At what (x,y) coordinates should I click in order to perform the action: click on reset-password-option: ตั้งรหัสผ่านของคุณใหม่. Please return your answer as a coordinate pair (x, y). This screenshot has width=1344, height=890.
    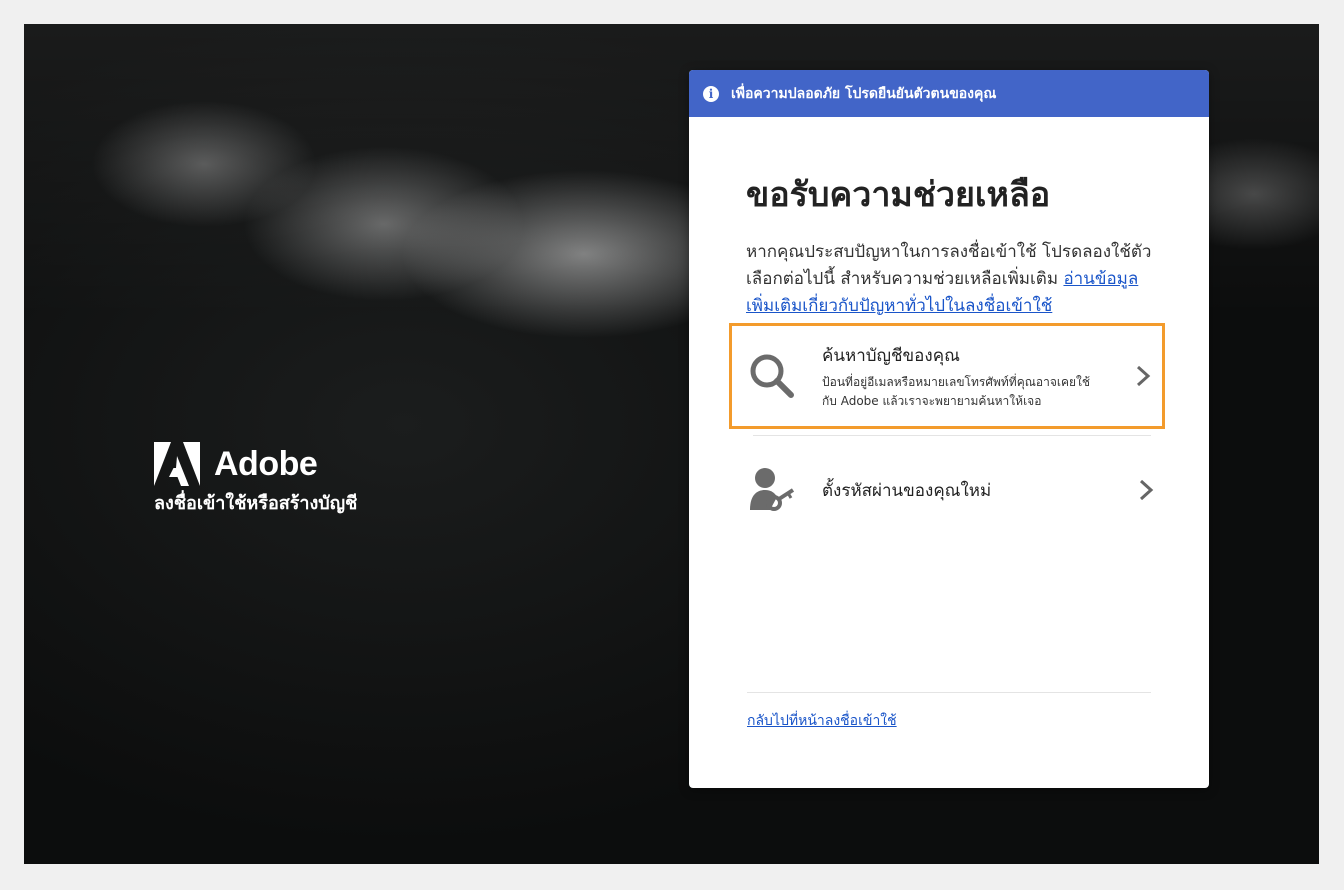
    Looking at the image, I should click on (947, 490).